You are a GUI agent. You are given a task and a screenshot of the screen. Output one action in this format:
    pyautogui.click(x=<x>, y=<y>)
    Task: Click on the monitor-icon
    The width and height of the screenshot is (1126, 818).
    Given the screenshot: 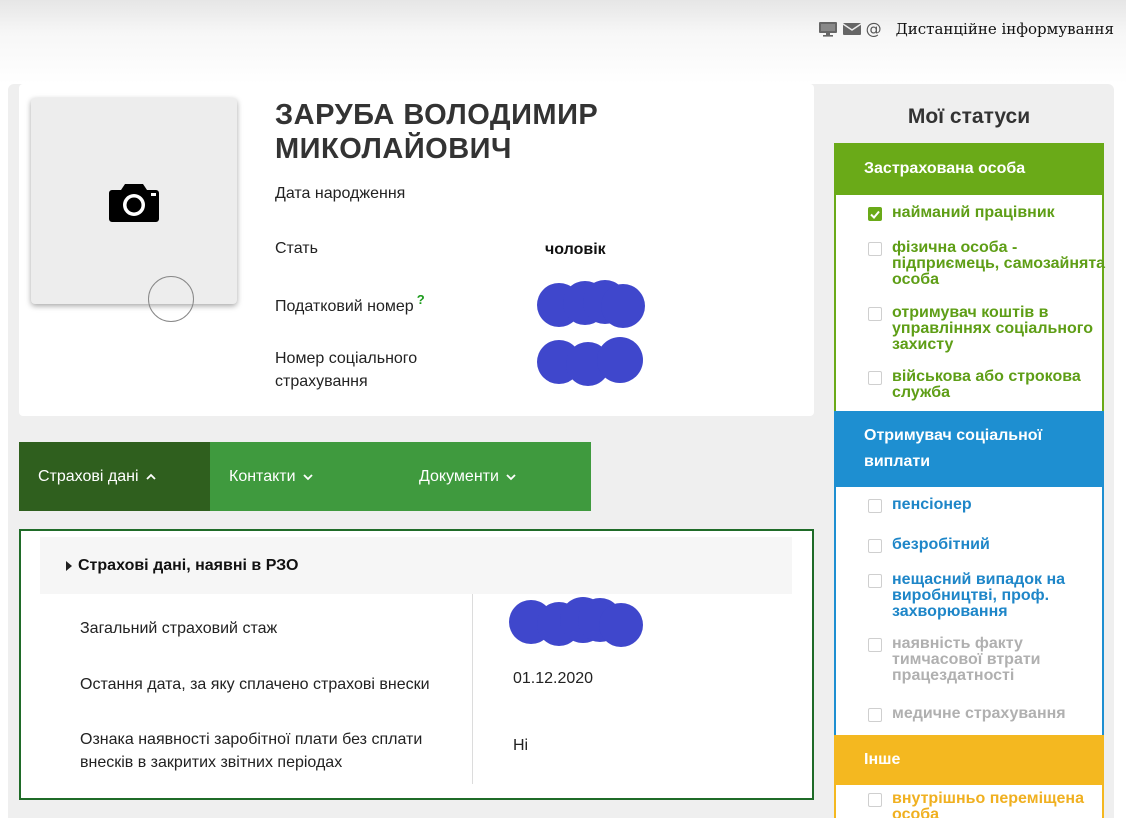 What is the action you would take?
    pyautogui.click(x=828, y=29)
    